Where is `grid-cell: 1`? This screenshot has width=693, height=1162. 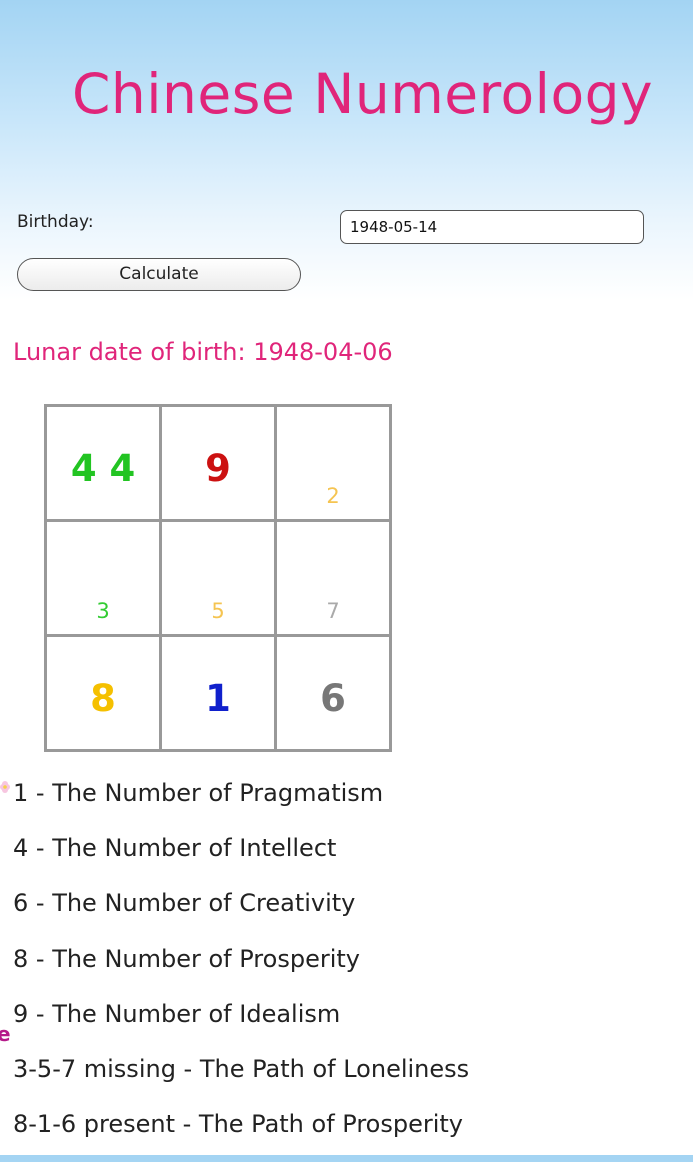 grid-cell: 1 is located at coordinates (218, 693).